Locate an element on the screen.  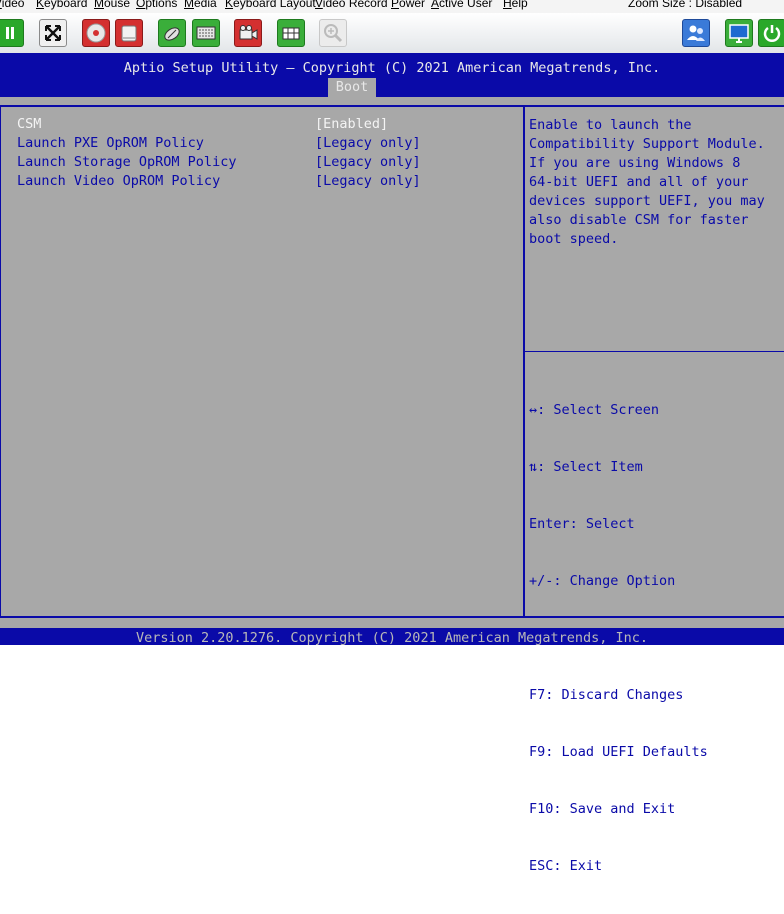
key-select-item: ⇅: Select Item is located at coordinates (586, 467).